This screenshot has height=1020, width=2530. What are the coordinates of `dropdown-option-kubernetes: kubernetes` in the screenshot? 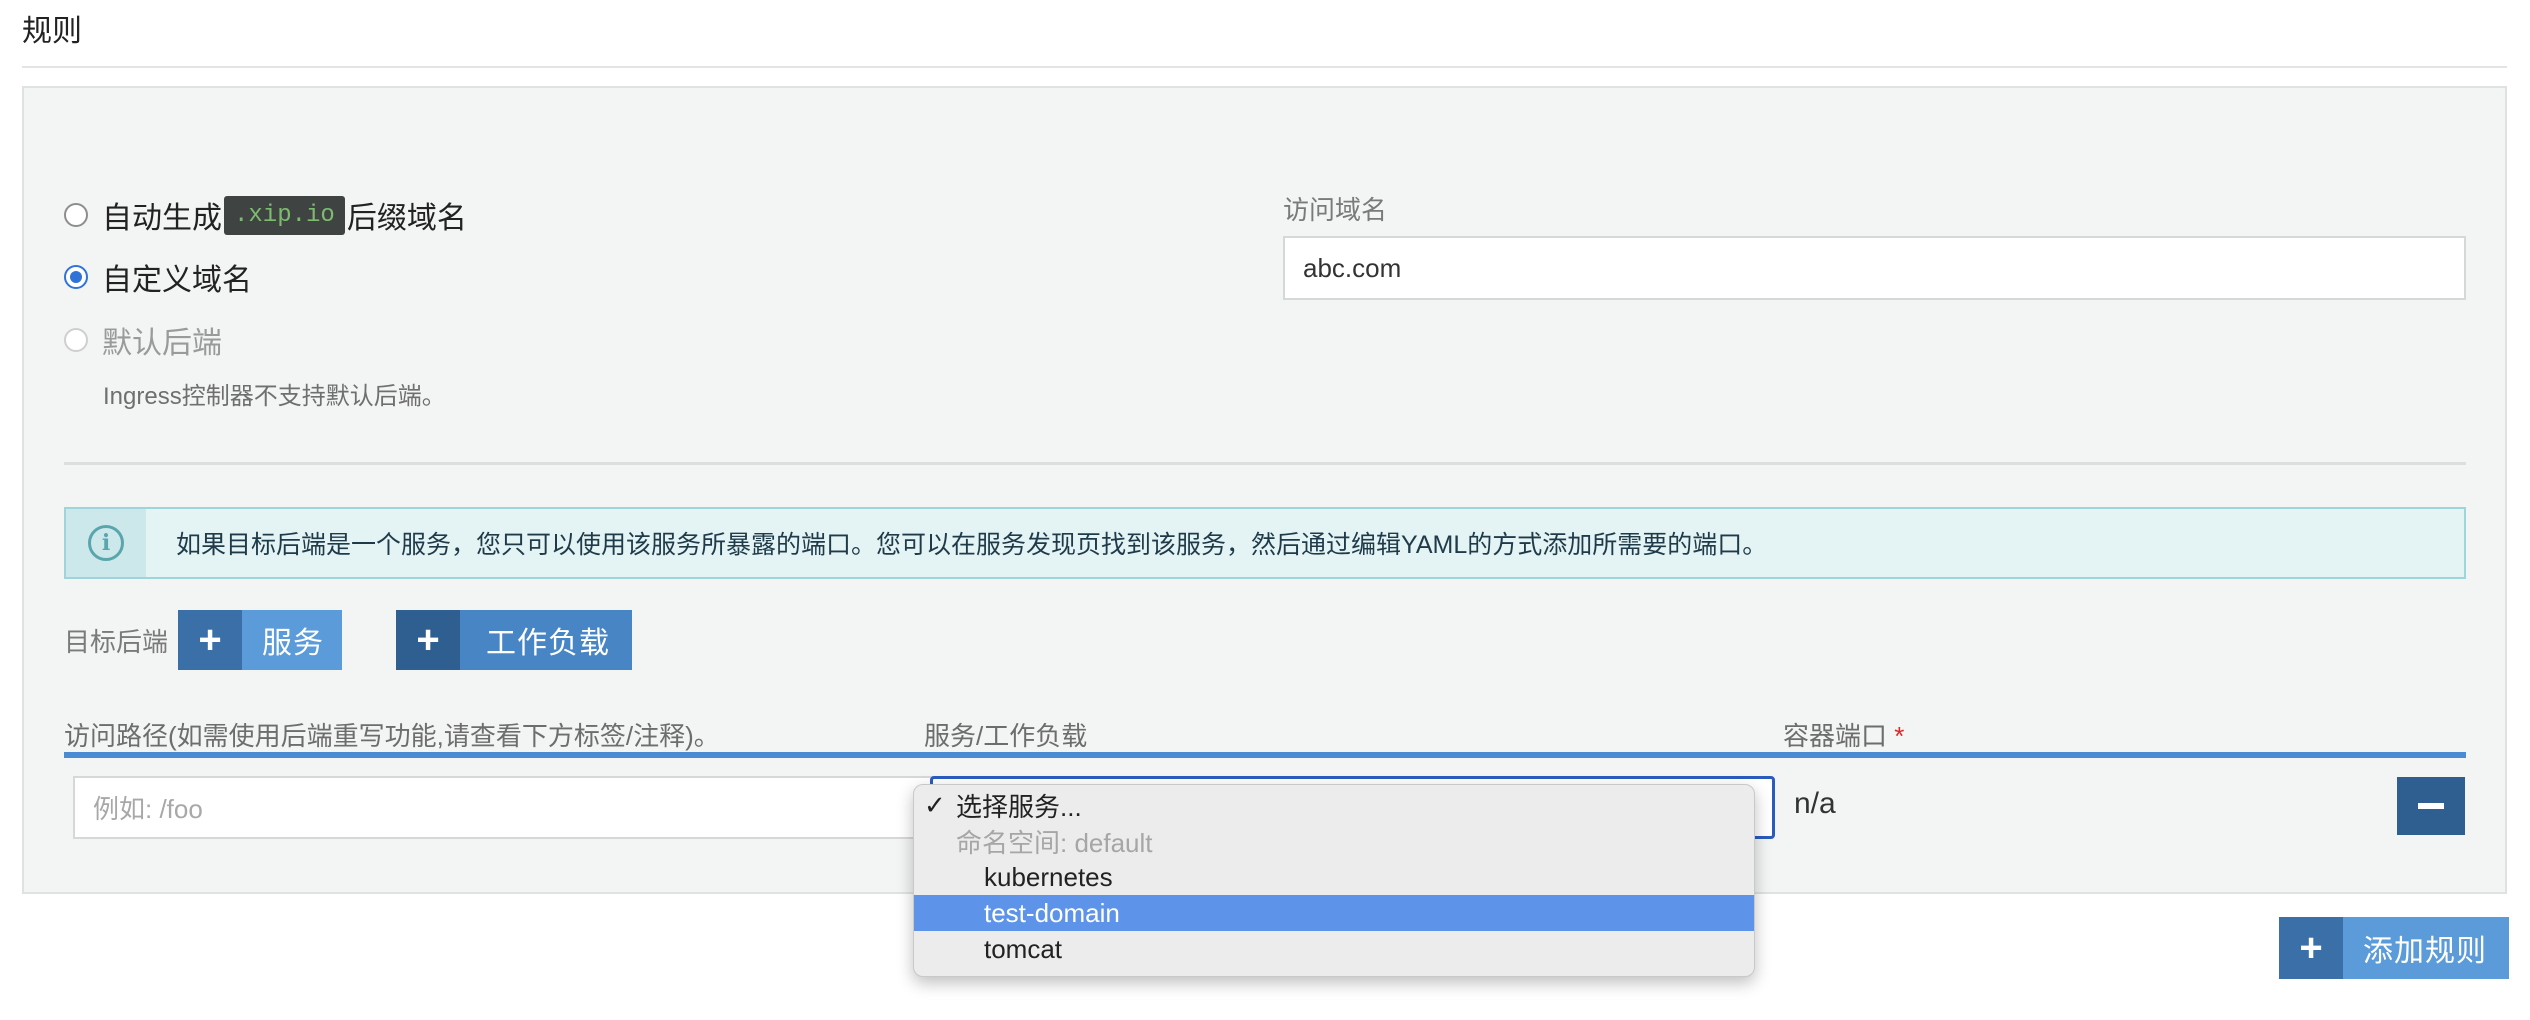 It's located at (1334, 877).